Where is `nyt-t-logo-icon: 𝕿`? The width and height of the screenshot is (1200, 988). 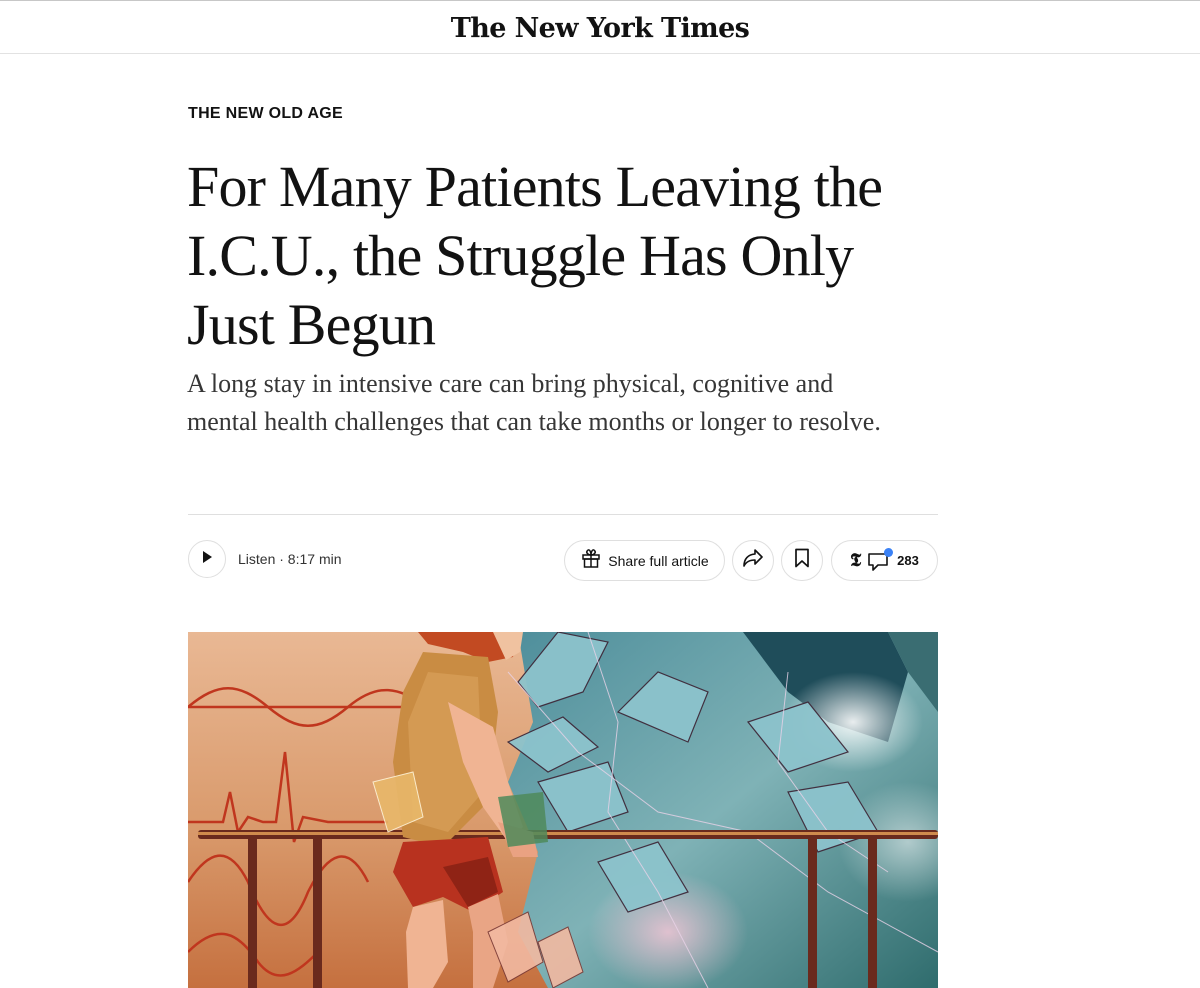 nyt-t-logo-icon: 𝕿 is located at coordinates (856, 560).